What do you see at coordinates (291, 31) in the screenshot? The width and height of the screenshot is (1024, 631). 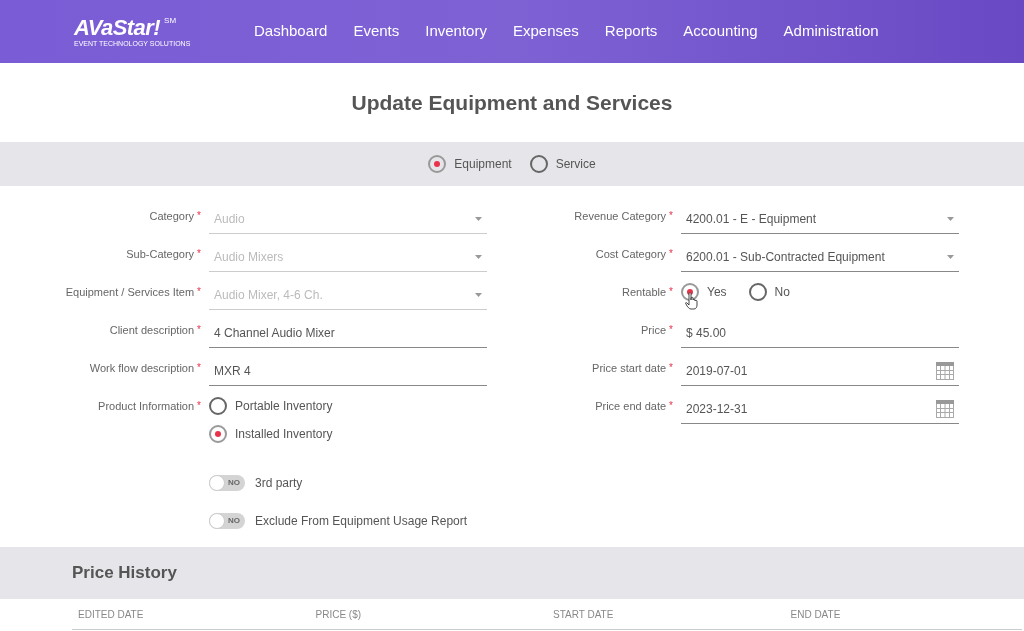 I see `nav-link: Dashboard` at bounding box center [291, 31].